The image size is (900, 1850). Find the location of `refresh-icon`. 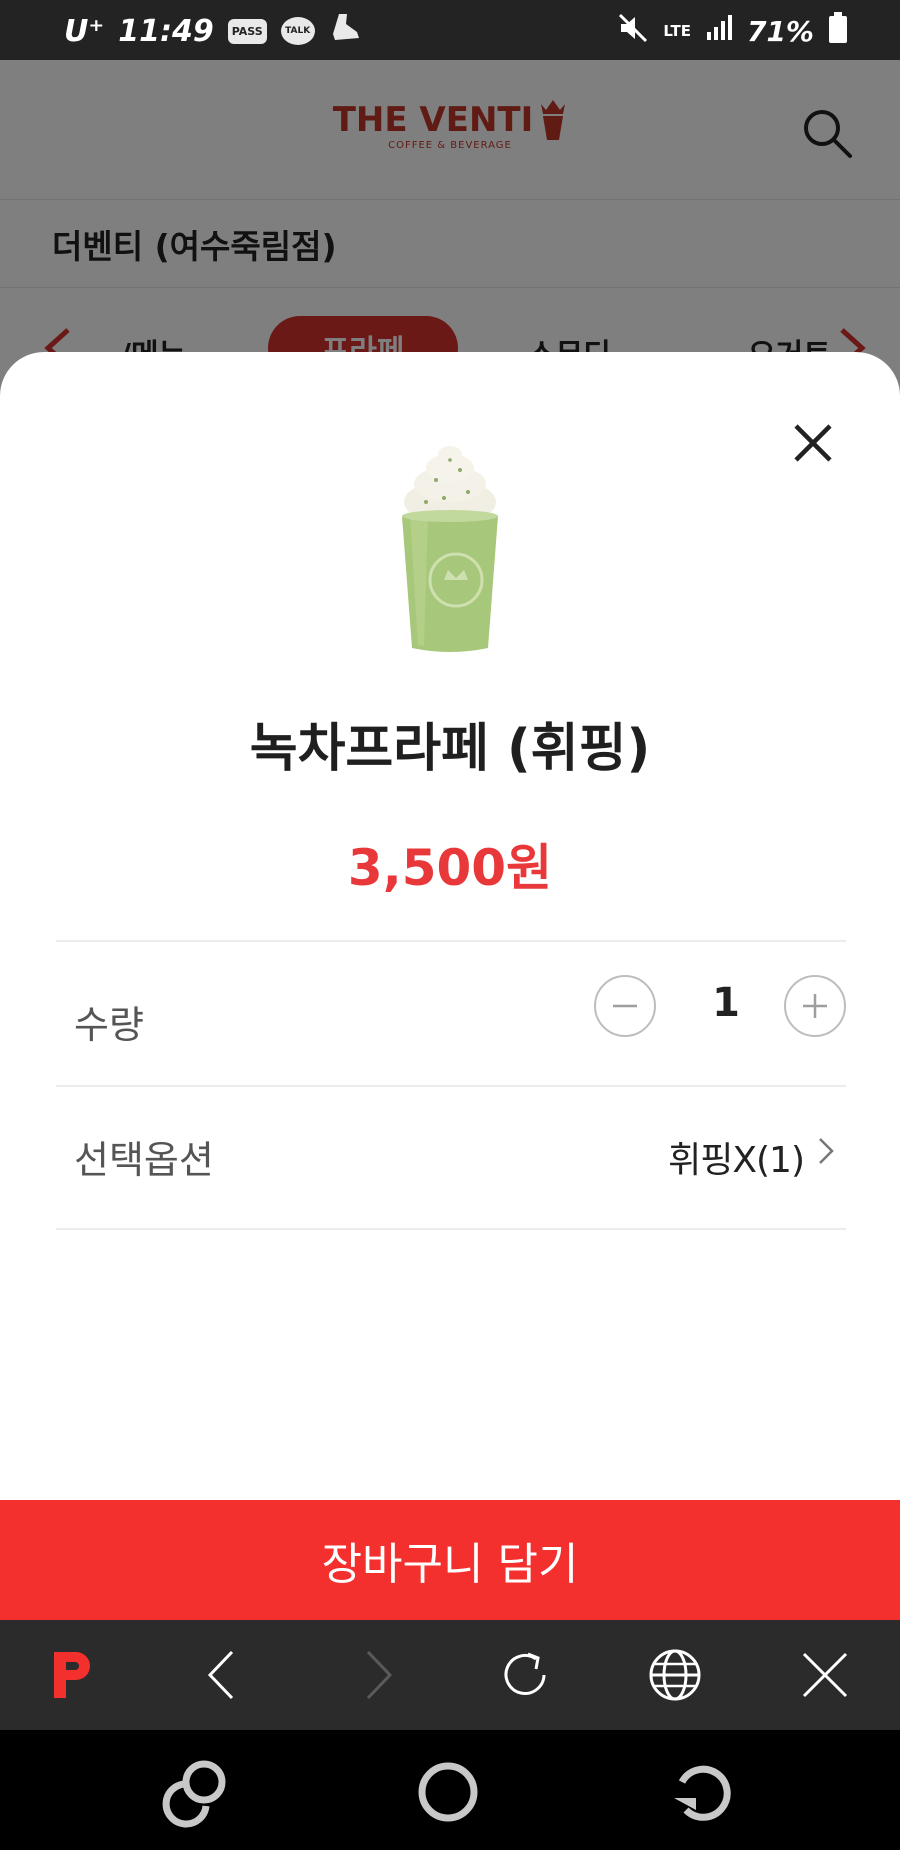

refresh-icon is located at coordinates (525, 1673).